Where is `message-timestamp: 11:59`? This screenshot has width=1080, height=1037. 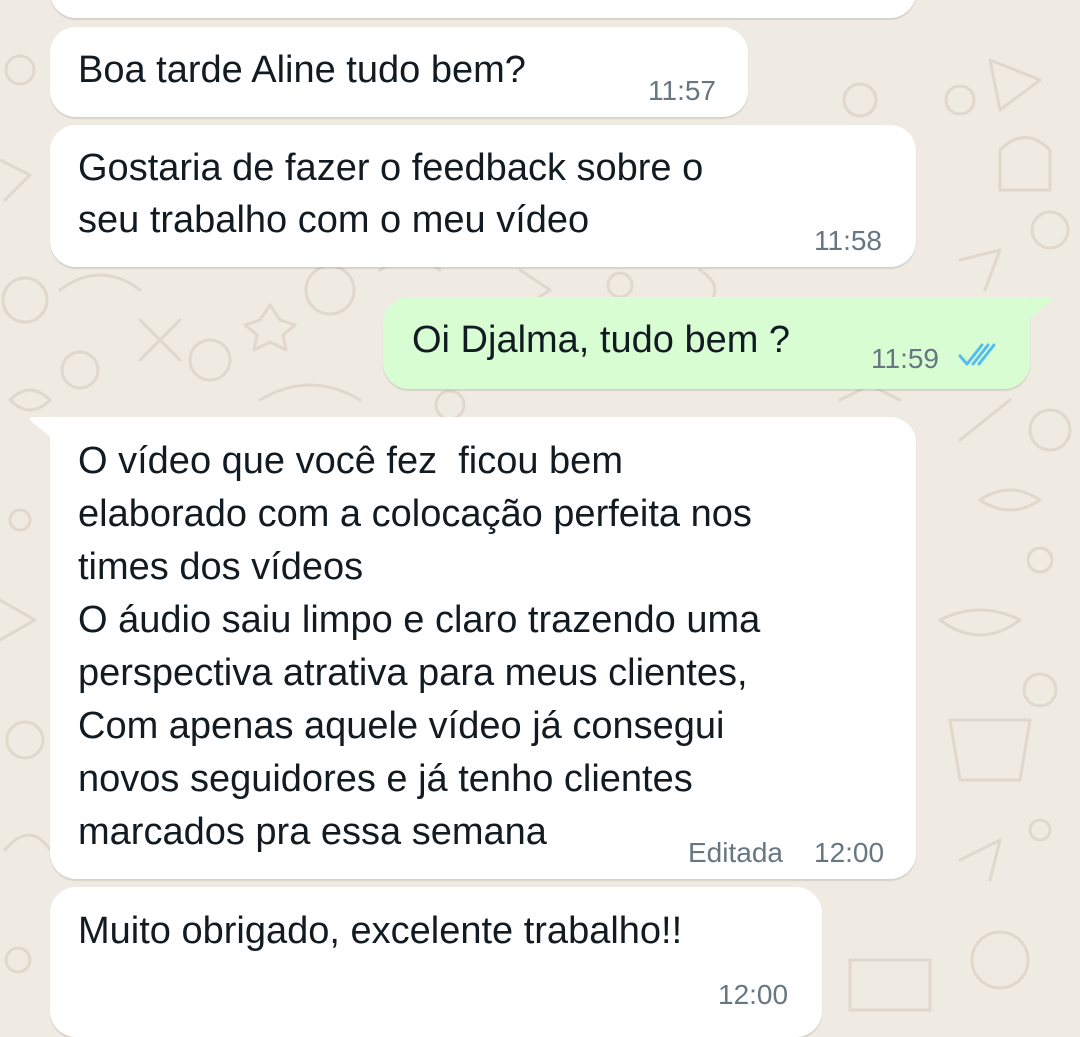 message-timestamp: 11:59 is located at coordinates (905, 358).